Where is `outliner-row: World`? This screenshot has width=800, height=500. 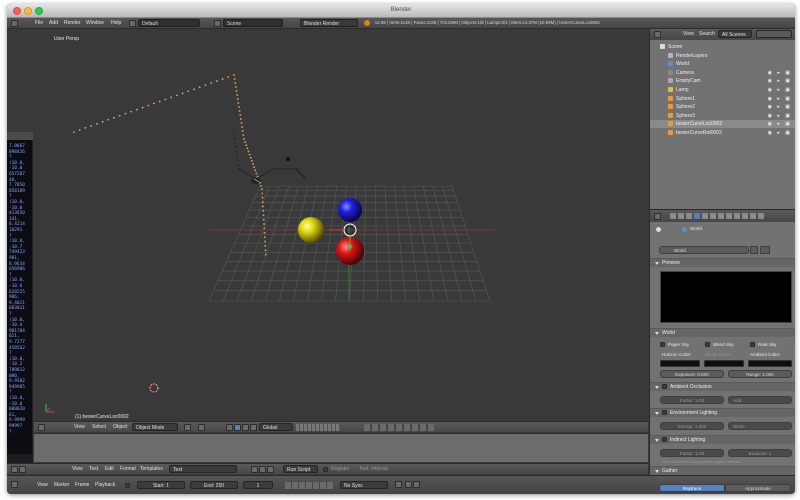 outliner-row: World is located at coordinates (722, 64).